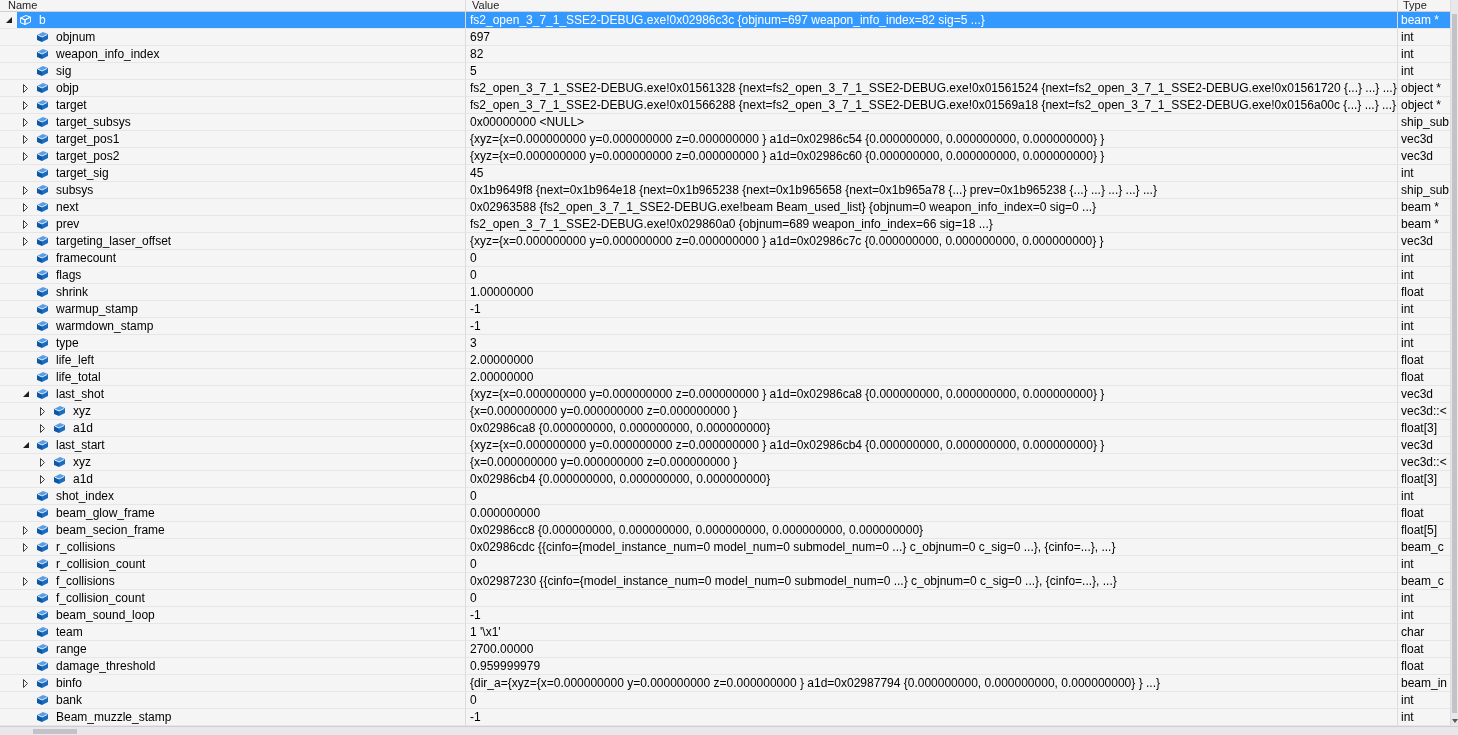 The width and height of the screenshot is (1458, 735). What do you see at coordinates (725, 139) in the screenshot?
I see `watch-row: target_pos1 {xyz={x=0.000000000 y=0.000000000 z=0.000000000 } a1d=0x02986c54 {0.000000000, 0.000000000, 0.000000000} } vec3d` at bounding box center [725, 139].